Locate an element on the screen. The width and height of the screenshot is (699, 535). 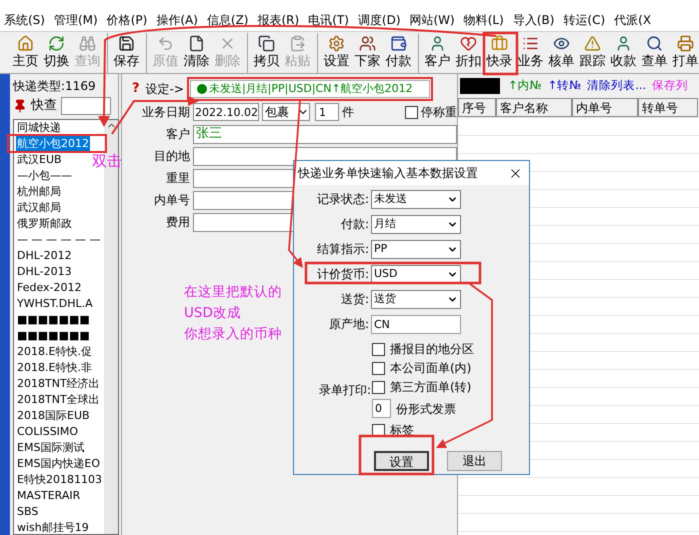
field-label: 重里 is located at coordinates (177, 178).